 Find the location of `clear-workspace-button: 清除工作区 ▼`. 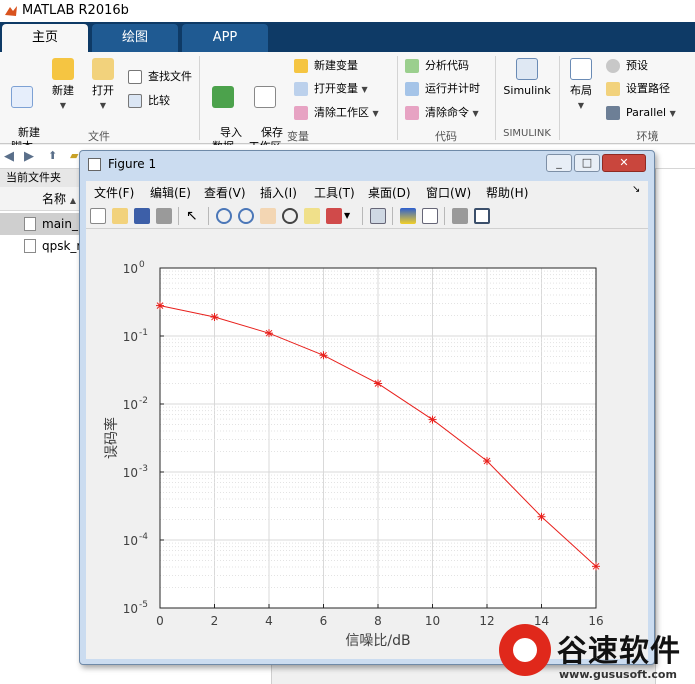

clear-workspace-button: 清除工作区 ▼ is located at coordinates (336, 113).